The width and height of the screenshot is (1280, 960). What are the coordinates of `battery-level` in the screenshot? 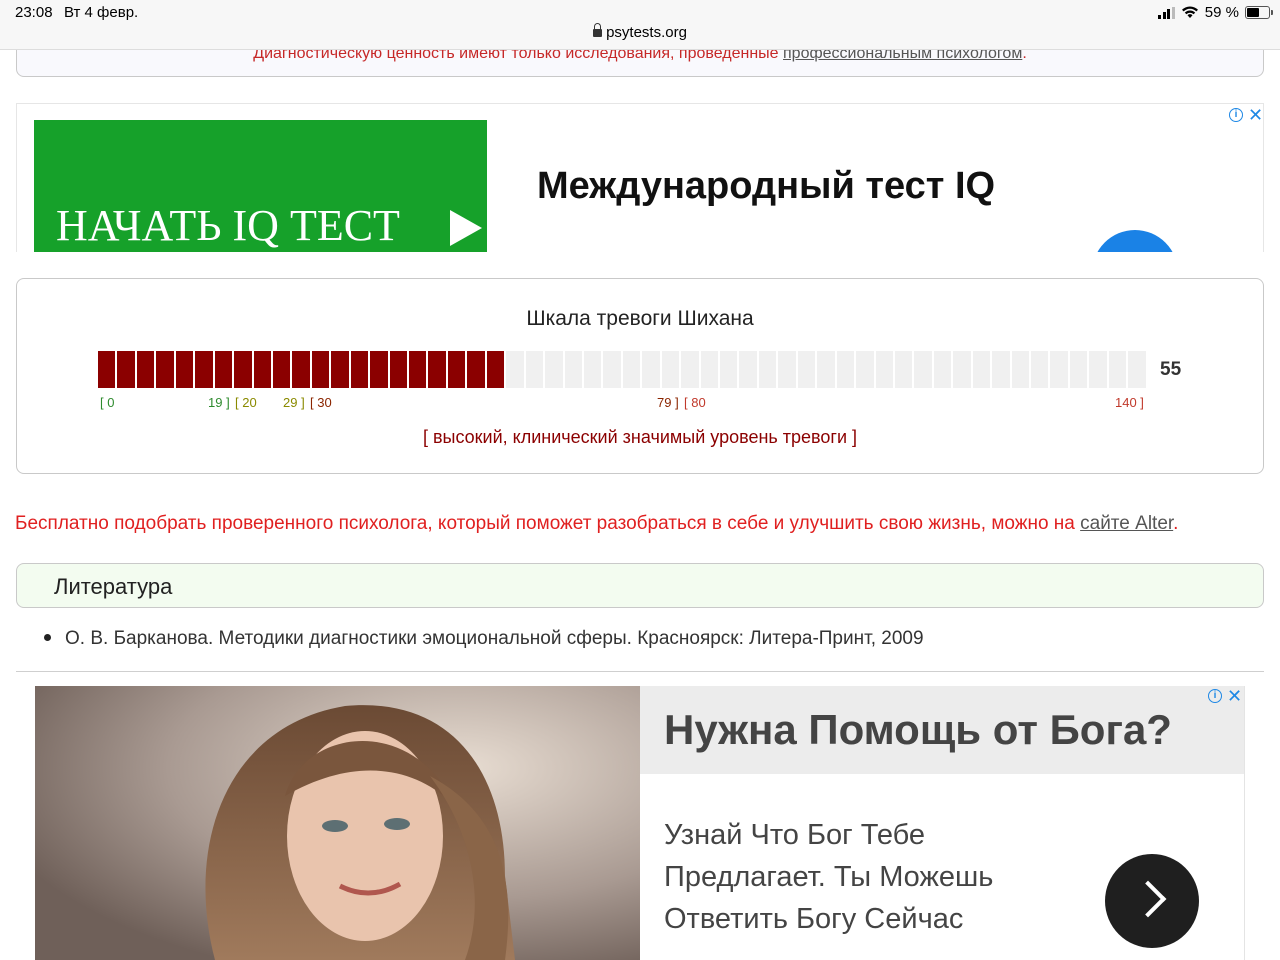 It's located at (1253, 12).